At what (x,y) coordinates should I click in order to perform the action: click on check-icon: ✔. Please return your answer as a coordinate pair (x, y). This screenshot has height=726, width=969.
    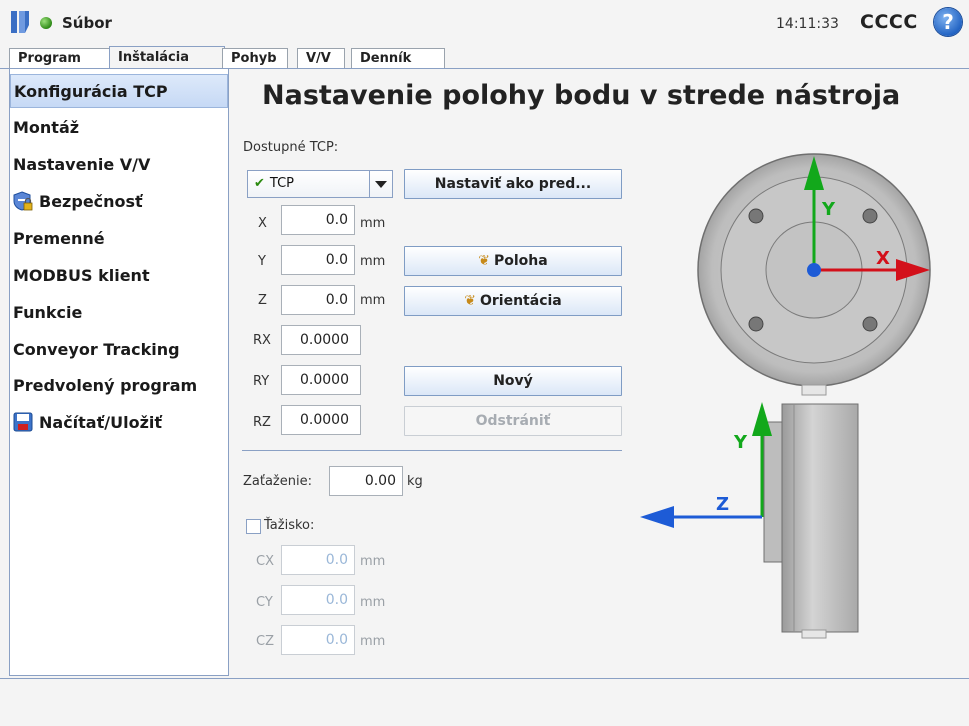
    Looking at the image, I should click on (259, 183).